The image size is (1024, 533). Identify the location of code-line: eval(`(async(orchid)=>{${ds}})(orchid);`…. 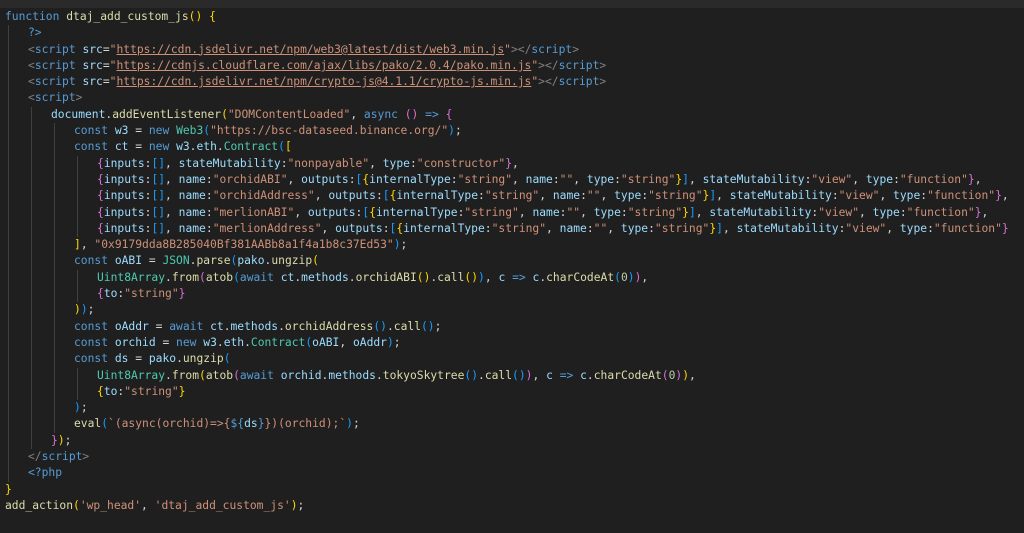
(512, 424).